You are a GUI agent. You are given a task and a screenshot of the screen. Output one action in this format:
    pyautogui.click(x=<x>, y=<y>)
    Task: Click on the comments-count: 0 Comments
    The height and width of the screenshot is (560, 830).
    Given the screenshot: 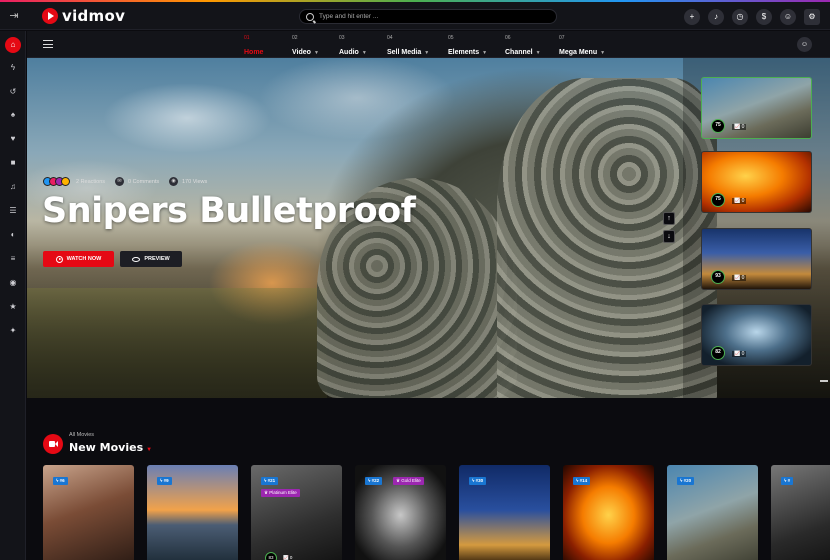 What is the action you would take?
    pyautogui.click(x=144, y=181)
    